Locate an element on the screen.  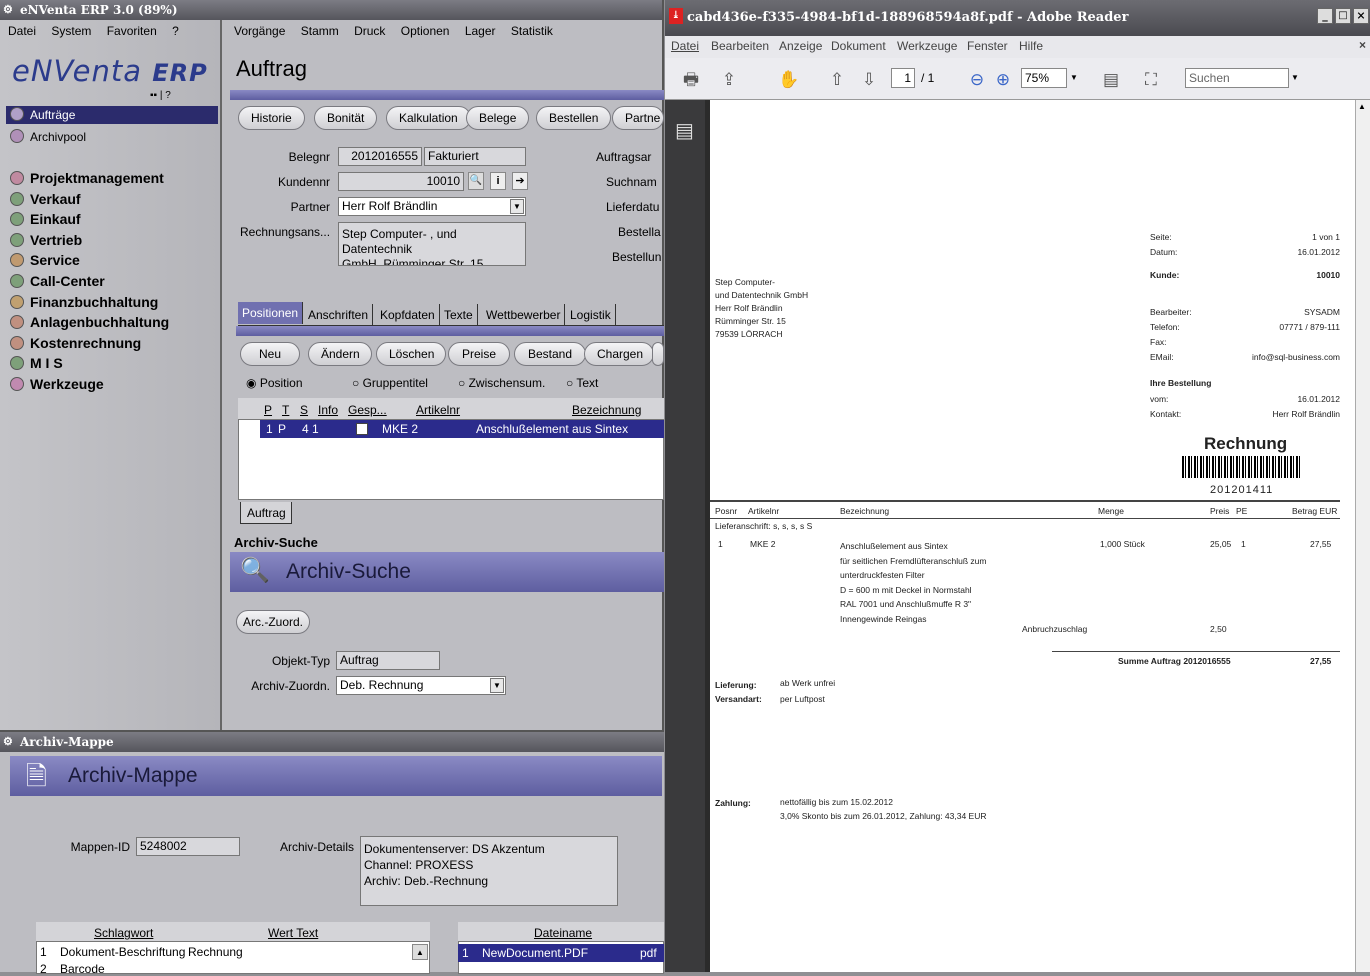
loeschen-button: Löschen is located at coordinates (411, 354).